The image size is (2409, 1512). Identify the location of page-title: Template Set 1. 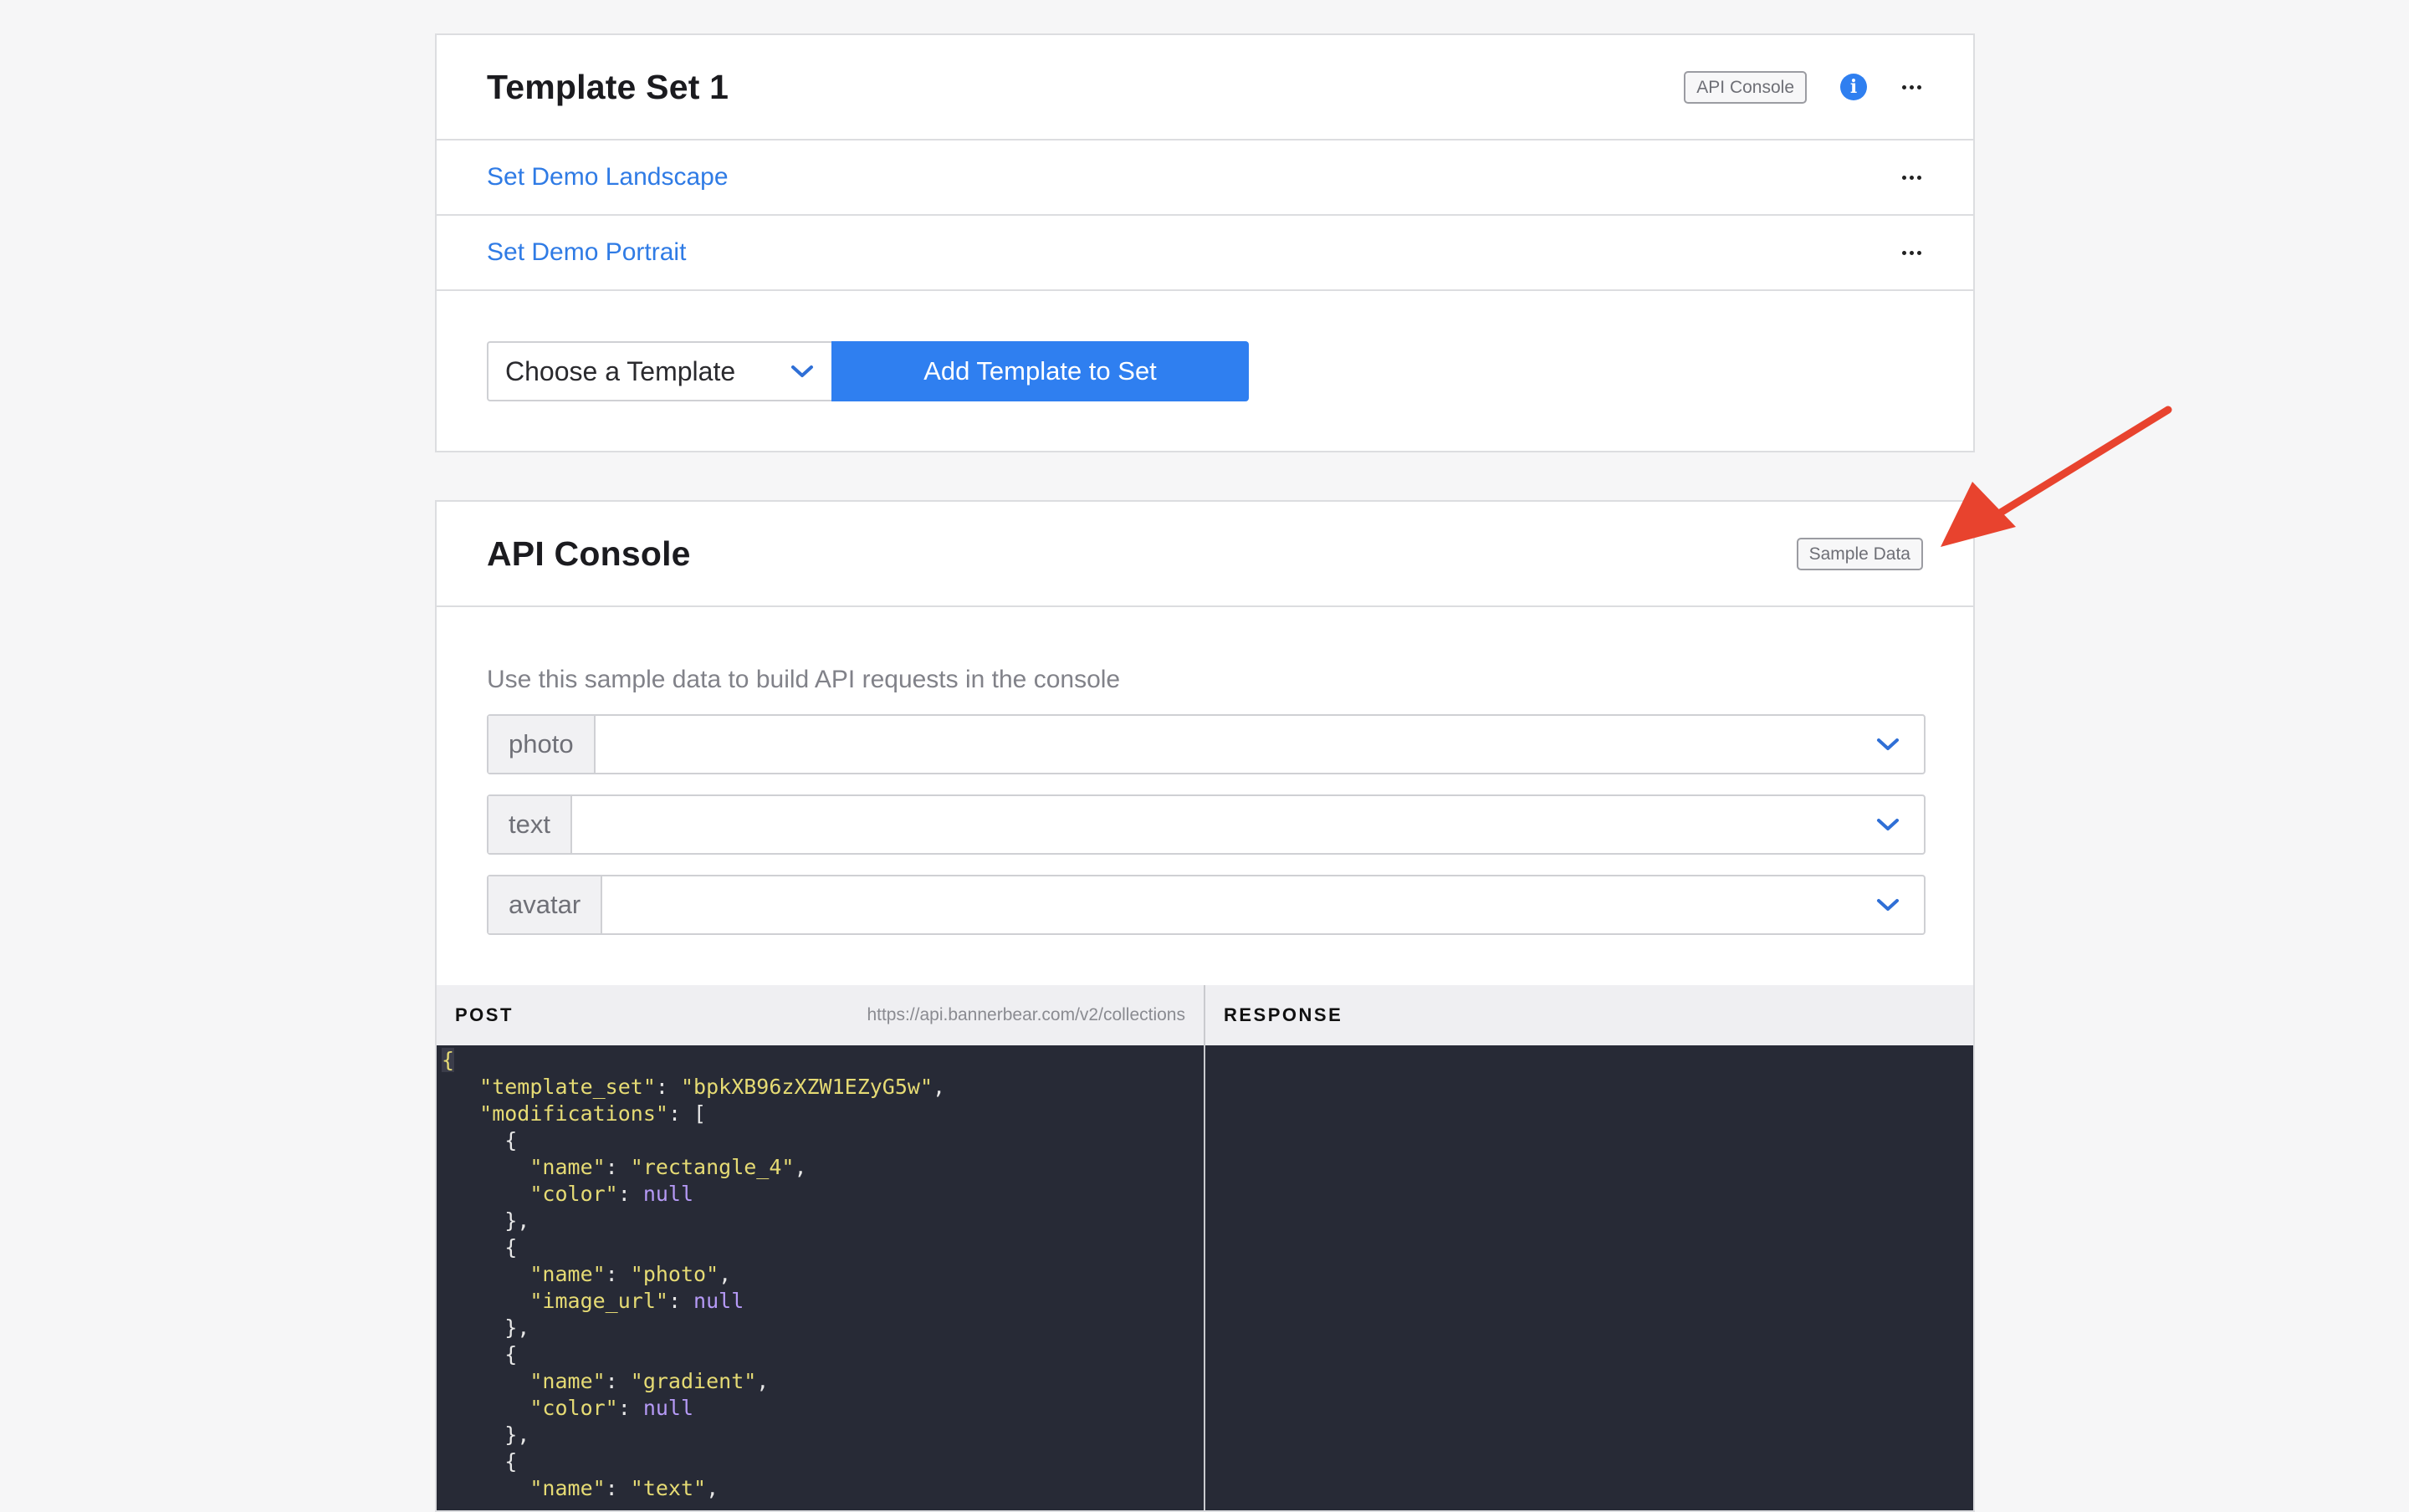
(608, 86).